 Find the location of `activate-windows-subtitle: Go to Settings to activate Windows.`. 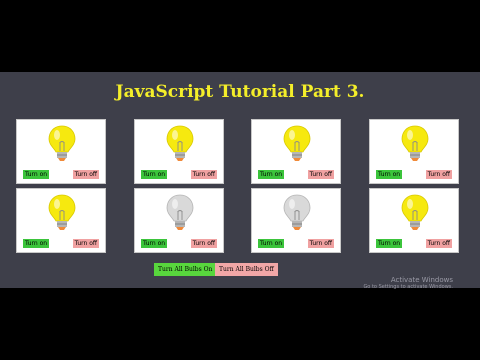

activate-windows-subtitle: Go to Settings to activate Windows. is located at coordinates (408, 287).